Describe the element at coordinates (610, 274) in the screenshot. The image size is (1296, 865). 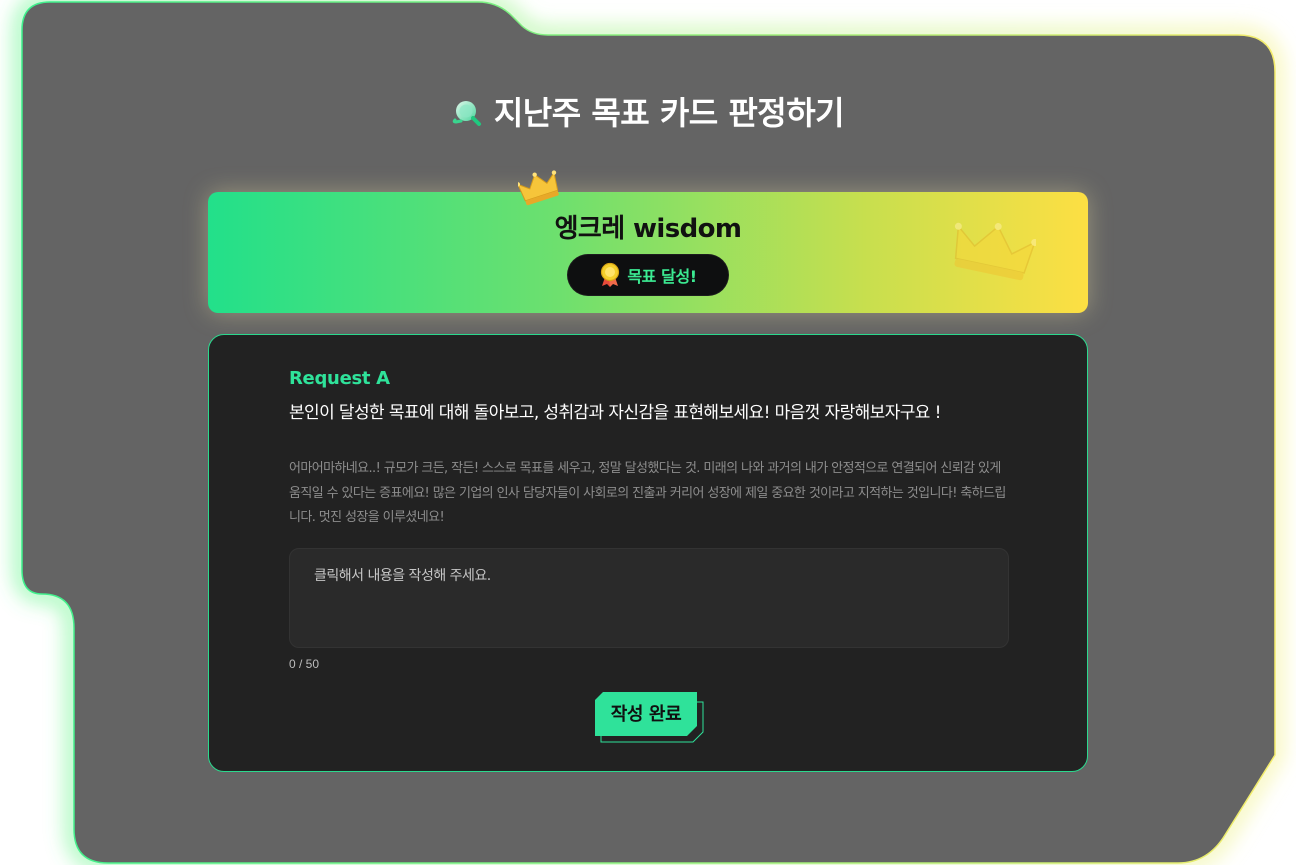
I see `medal-icon` at that location.